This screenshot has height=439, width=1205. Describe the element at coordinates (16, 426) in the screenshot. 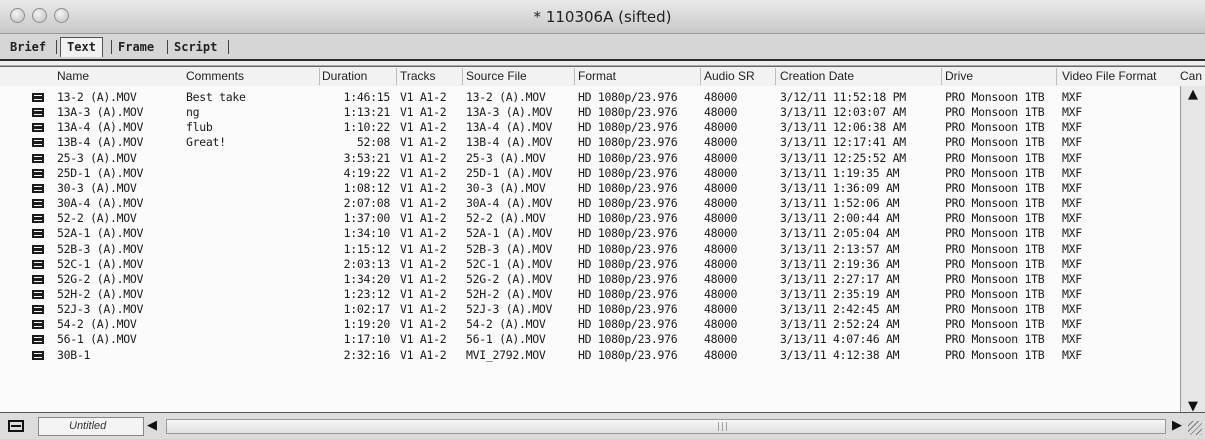

I see `bin-menu-icon` at that location.